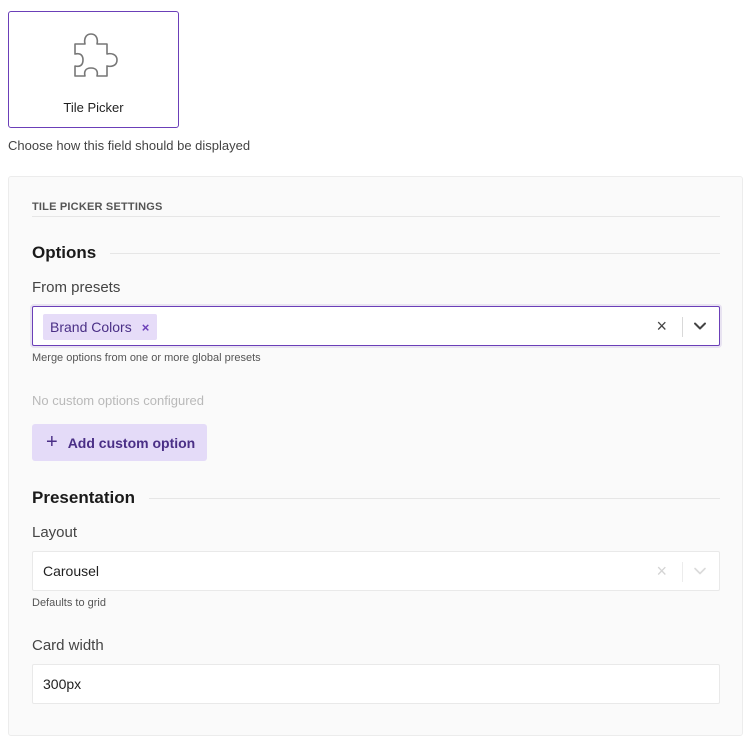  Describe the element at coordinates (131, 442) in the screenshot. I see `add-custom-option-label: Add custom option` at that location.